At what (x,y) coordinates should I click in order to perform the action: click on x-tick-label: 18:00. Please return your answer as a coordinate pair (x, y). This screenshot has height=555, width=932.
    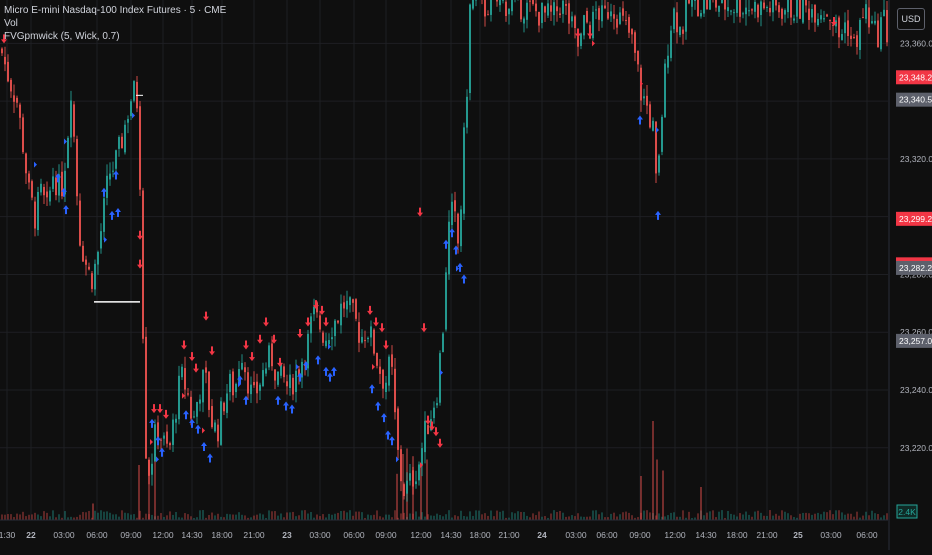
    Looking at the image, I should click on (480, 535).